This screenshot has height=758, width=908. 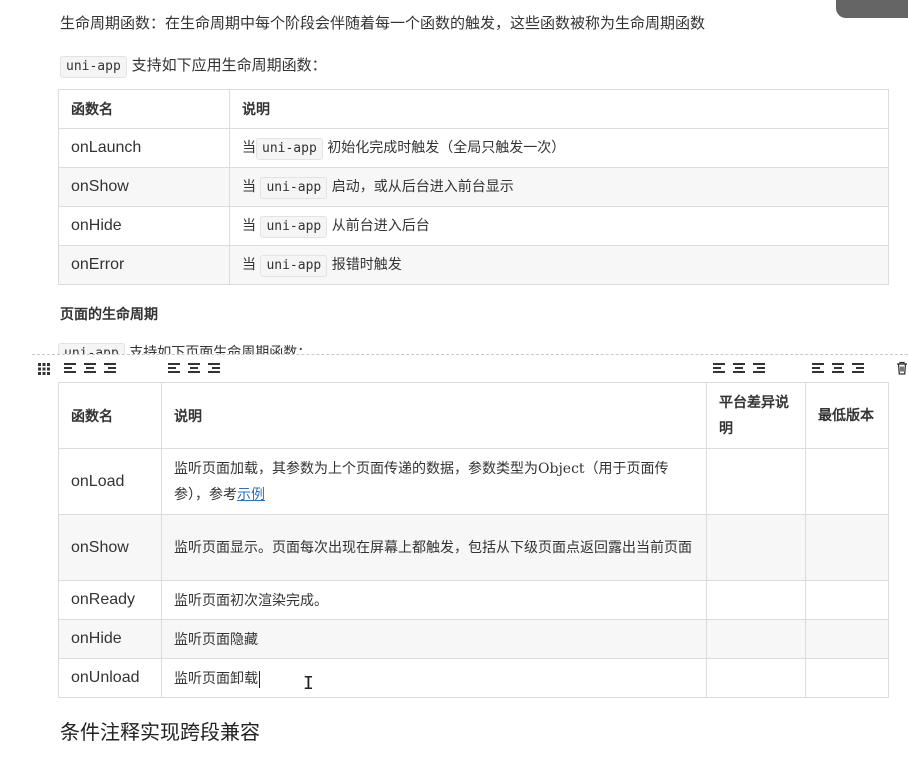 I want to click on table-row: onShow 当 uni-app 启动，或从后台进入前台显示, so click(x=473, y=187).